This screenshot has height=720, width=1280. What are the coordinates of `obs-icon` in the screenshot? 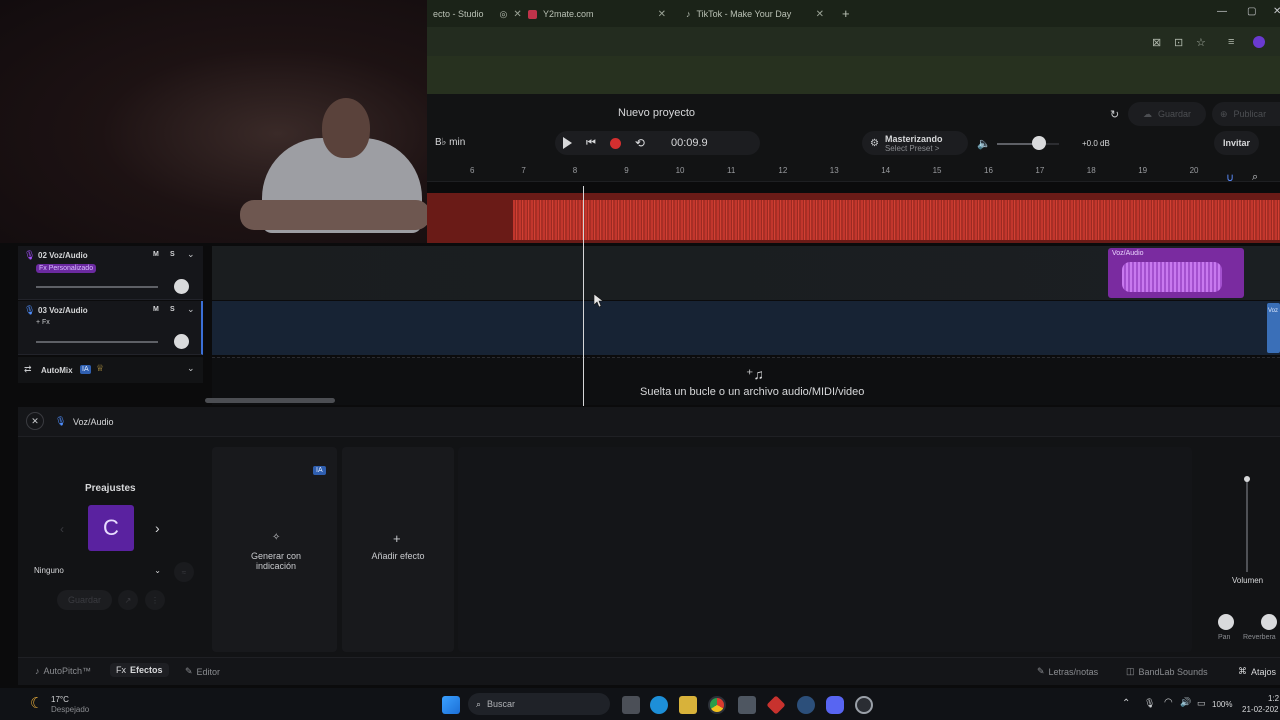 It's located at (864, 705).